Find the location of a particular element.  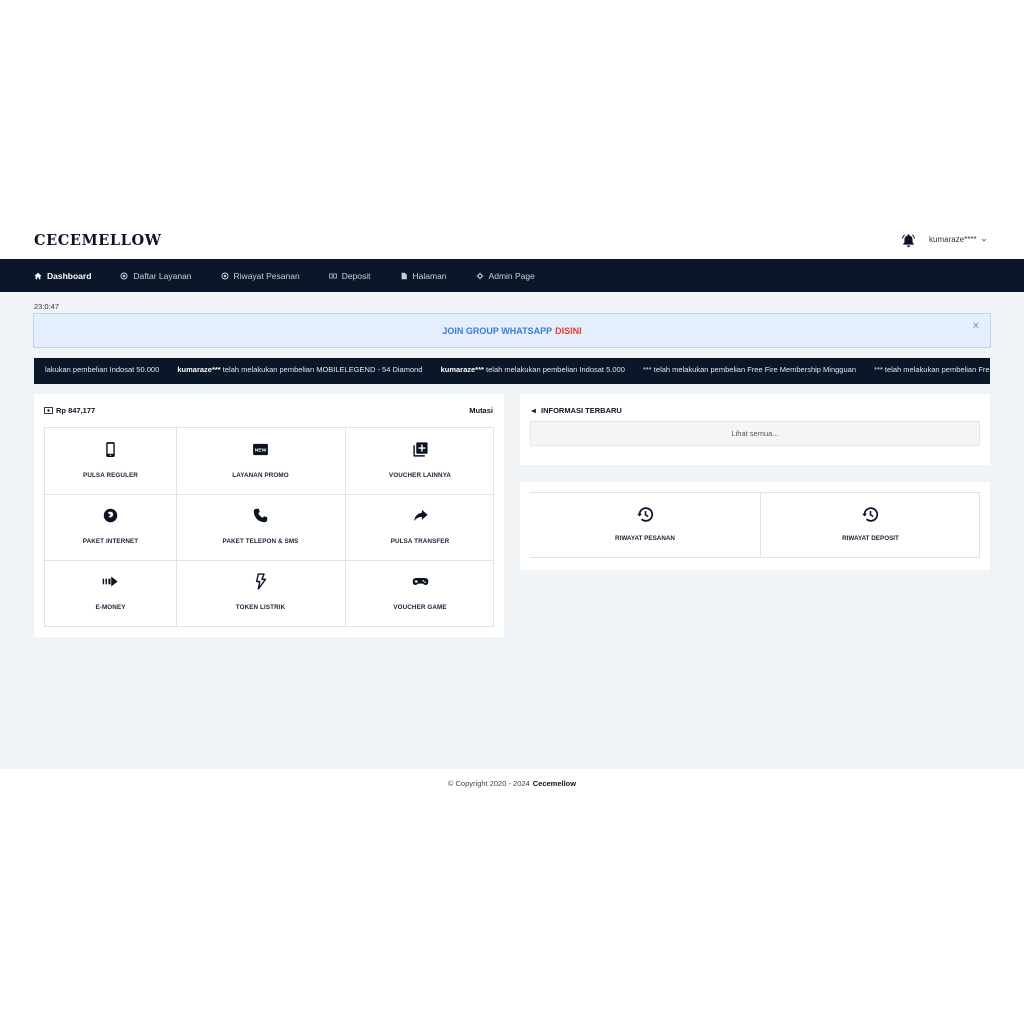

file-icon is located at coordinates (404, 275).